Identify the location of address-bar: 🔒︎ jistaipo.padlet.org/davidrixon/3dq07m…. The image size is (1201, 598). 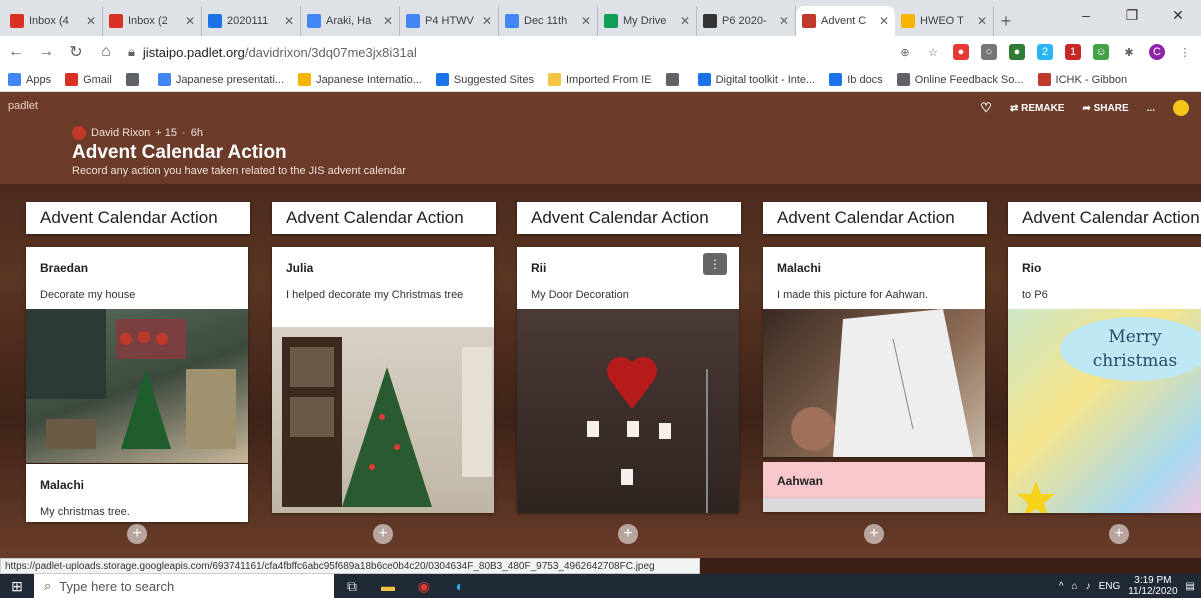
(505, 52).